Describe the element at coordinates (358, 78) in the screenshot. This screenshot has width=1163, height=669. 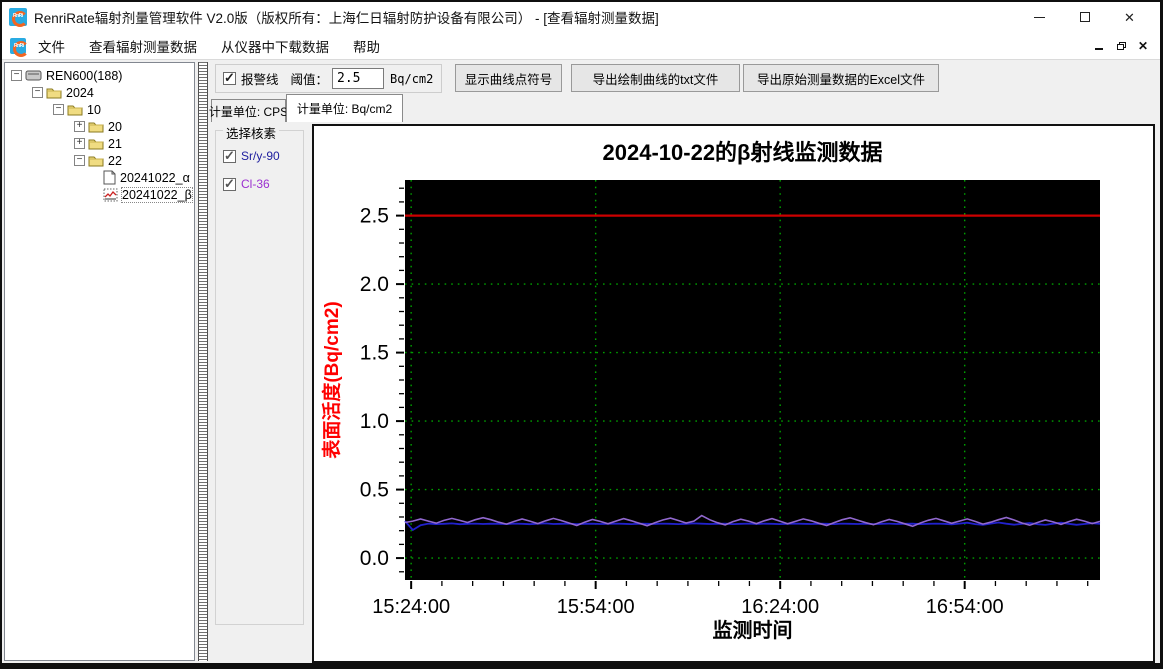
I see `threshold-input` at that location.